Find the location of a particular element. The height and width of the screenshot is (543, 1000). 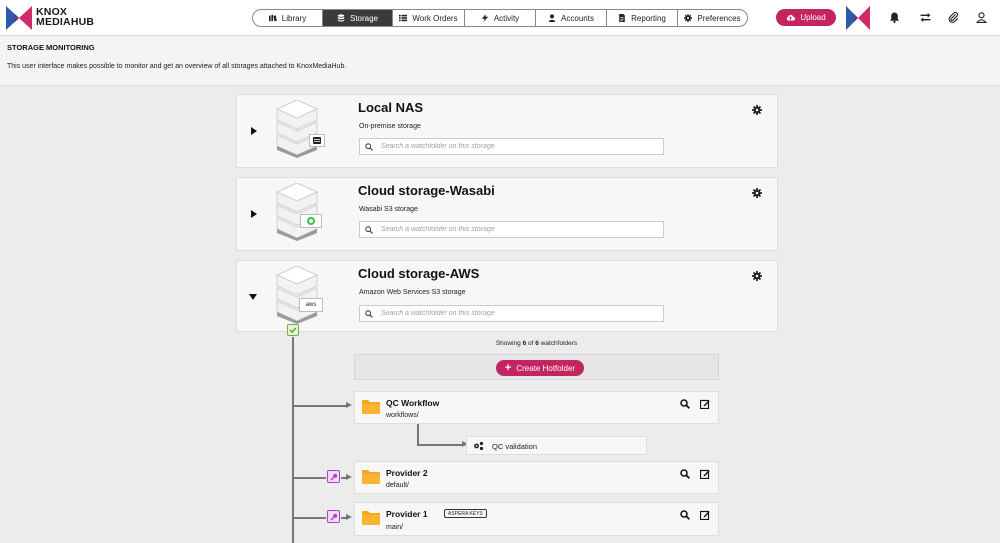

nas-icon is located at coordinates (317, 140).